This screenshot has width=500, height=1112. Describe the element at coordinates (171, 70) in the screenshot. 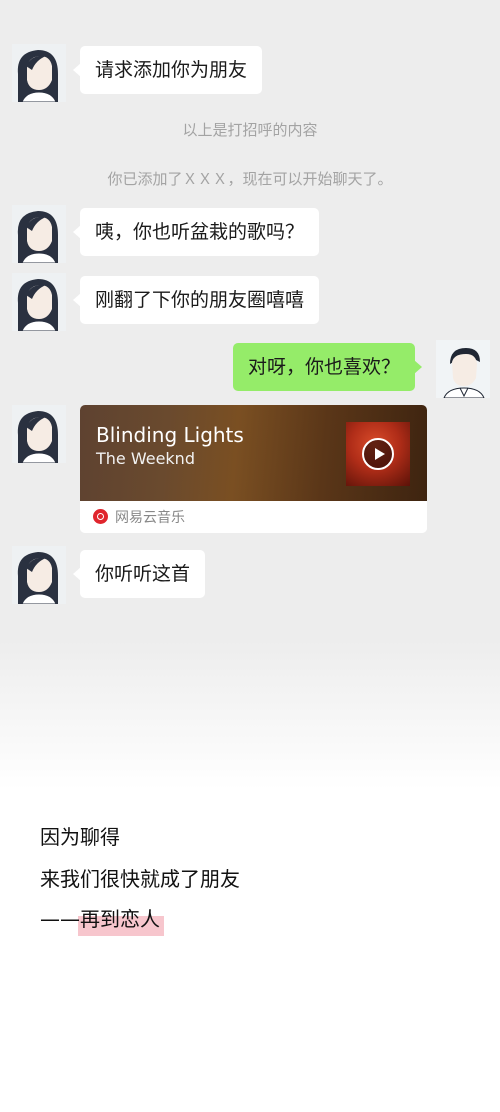

I see `message-text: 请求添加你为朋友` at that location.